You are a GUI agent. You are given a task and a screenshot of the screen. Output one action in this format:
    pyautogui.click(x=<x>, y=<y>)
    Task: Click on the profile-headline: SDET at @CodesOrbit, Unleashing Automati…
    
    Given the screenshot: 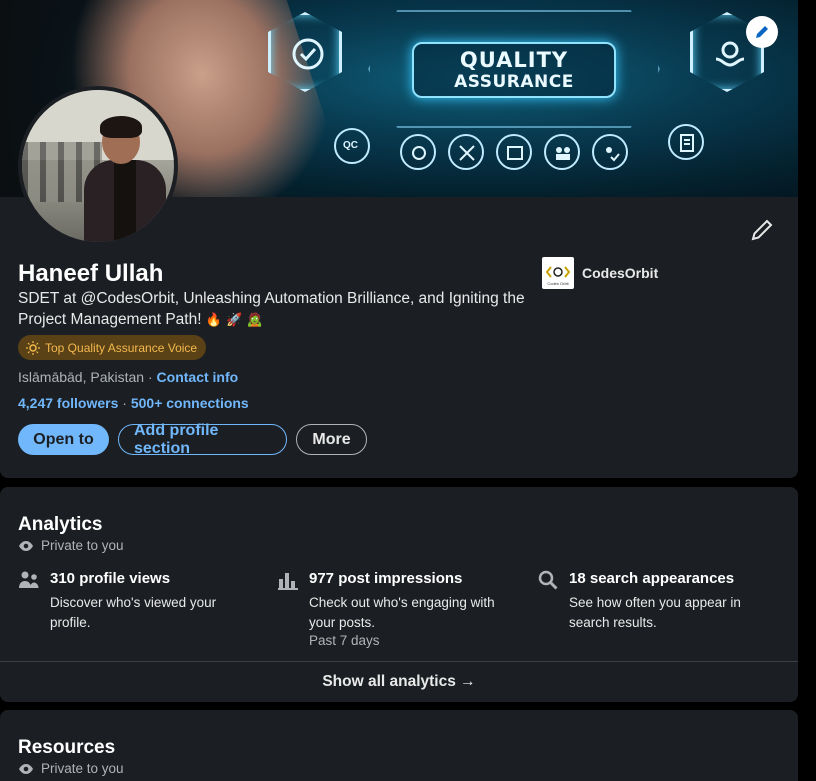 What is the action you would take?
    pyautogui.click(x=273, y=309)
    